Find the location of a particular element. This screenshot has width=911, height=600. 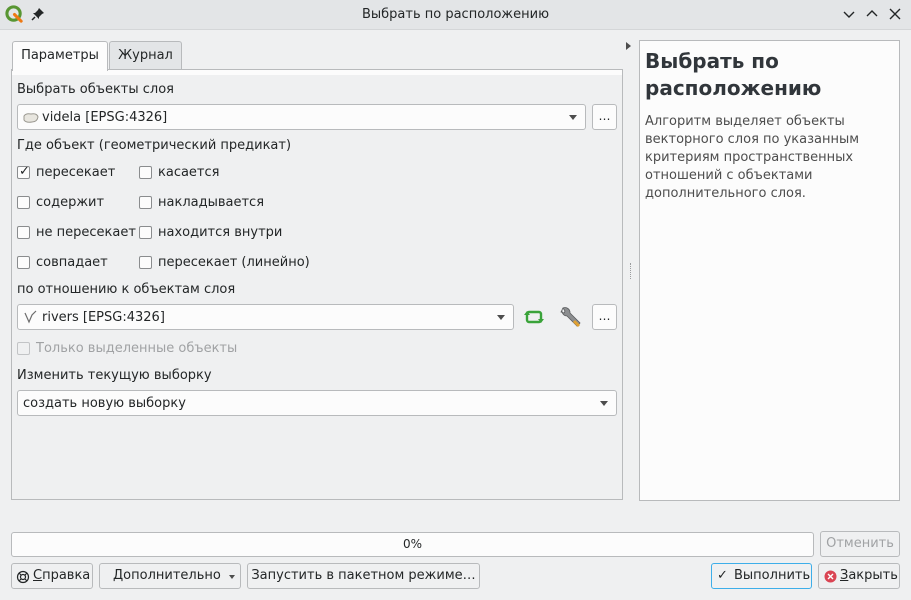

selected-only-checkbox is located at coordinates (23, 348).